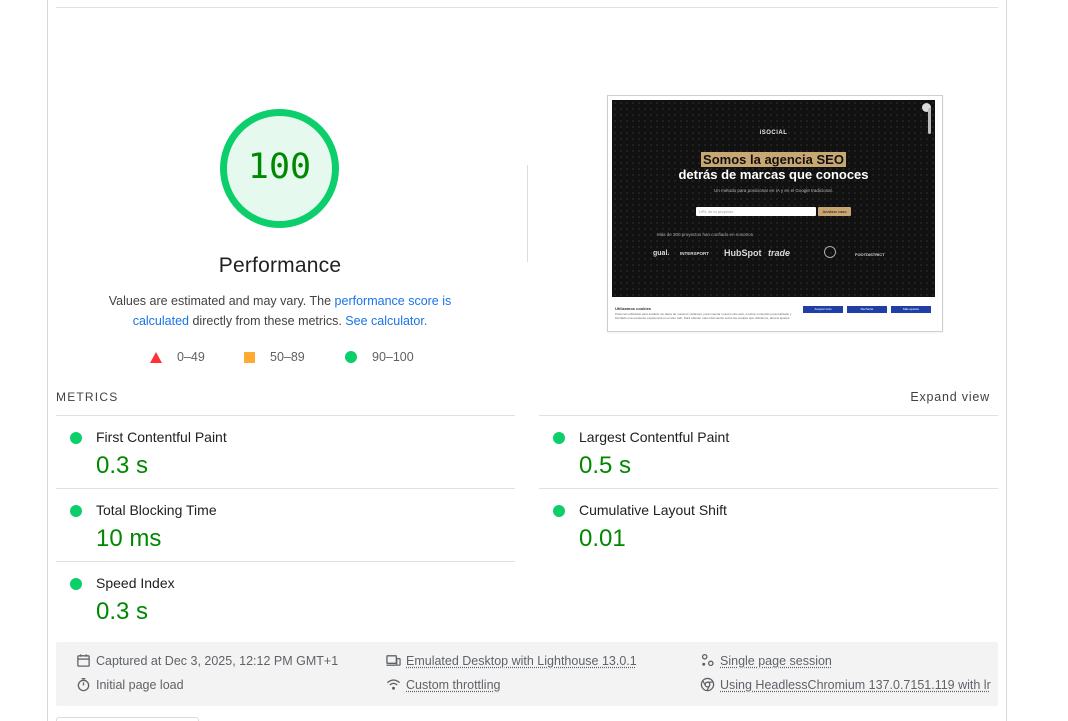 This screenshot has height=721, width=1068. What do you see at coordinates (602, 538) in the screenshot?
I see `metric-value: 0.01` at bounding box center [602, 538].